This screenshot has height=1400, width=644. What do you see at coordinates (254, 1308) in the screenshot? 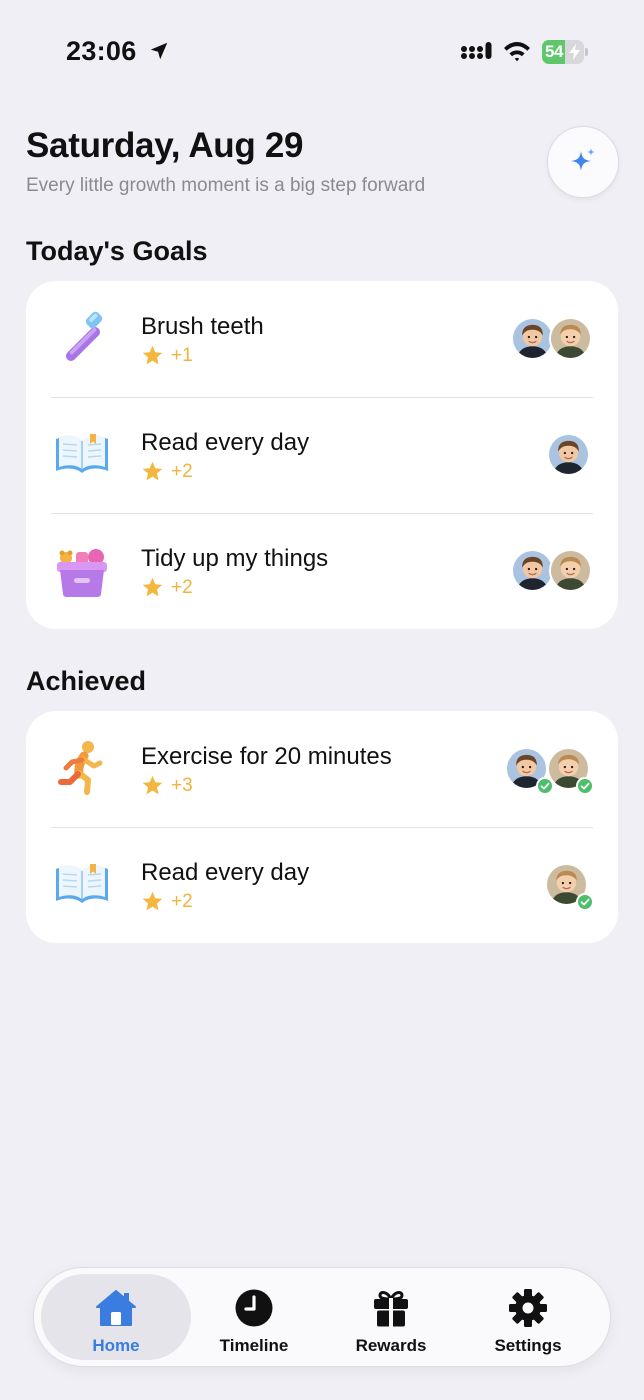
I see `clock-icon` at bounding box center [254, 1308].